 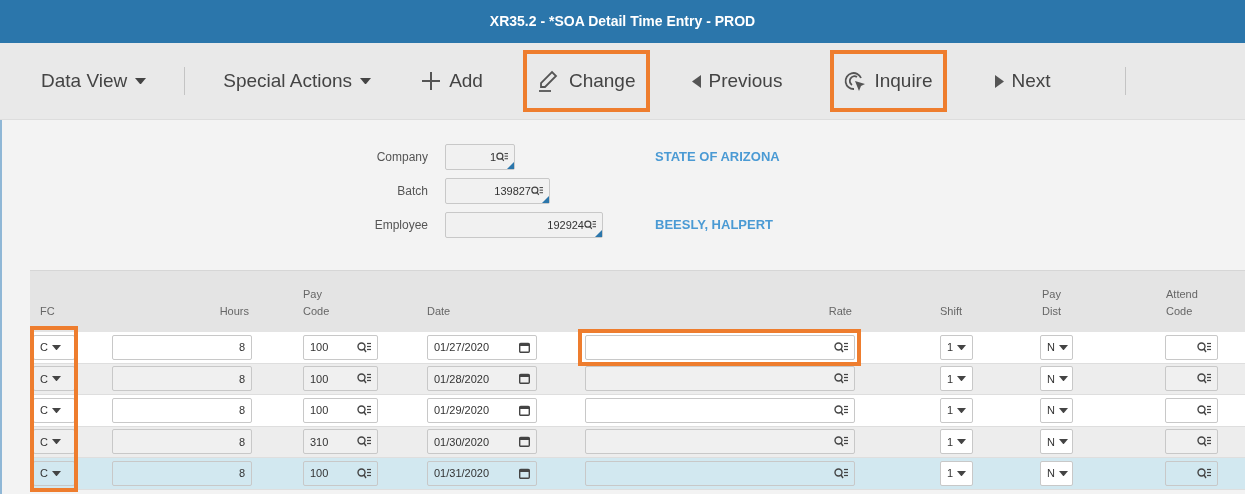 I want to click on date-field: 01/31/2020, so click(x=482, y=473).